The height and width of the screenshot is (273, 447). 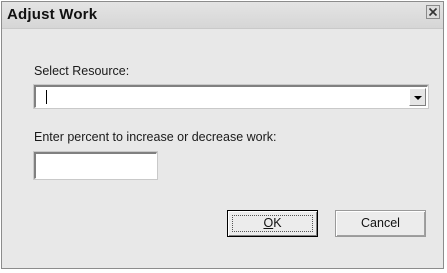 What do you see at coordinates (46, 97) in the screenshot?
I see `text-caret` at bounding box center [46, 97].